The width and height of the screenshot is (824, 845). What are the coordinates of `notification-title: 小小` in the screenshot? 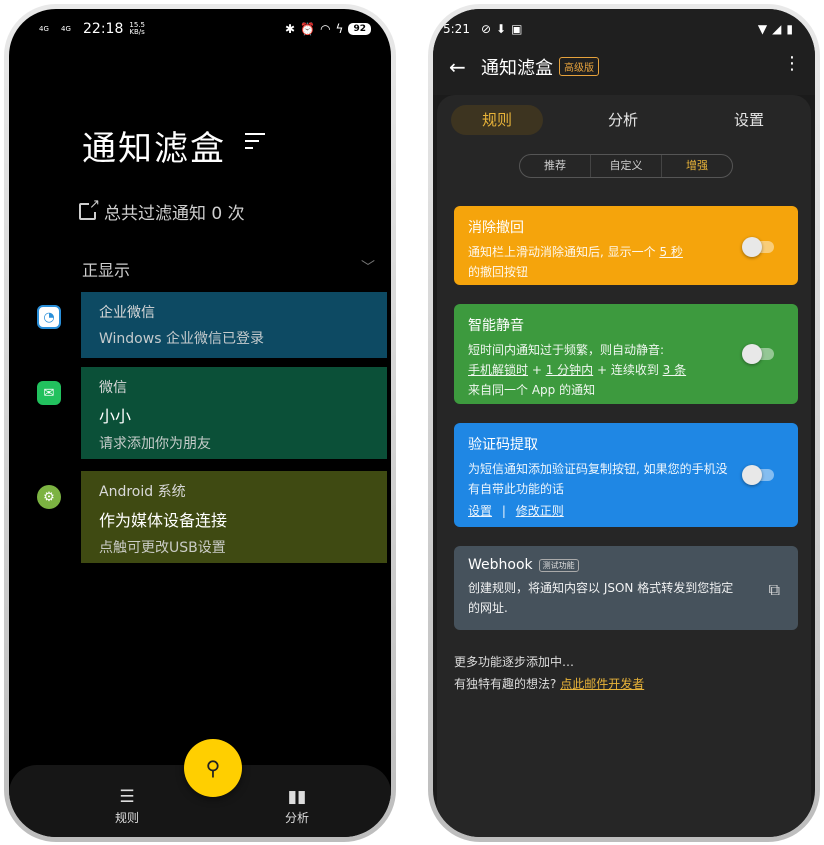 It's located at (115, 416).